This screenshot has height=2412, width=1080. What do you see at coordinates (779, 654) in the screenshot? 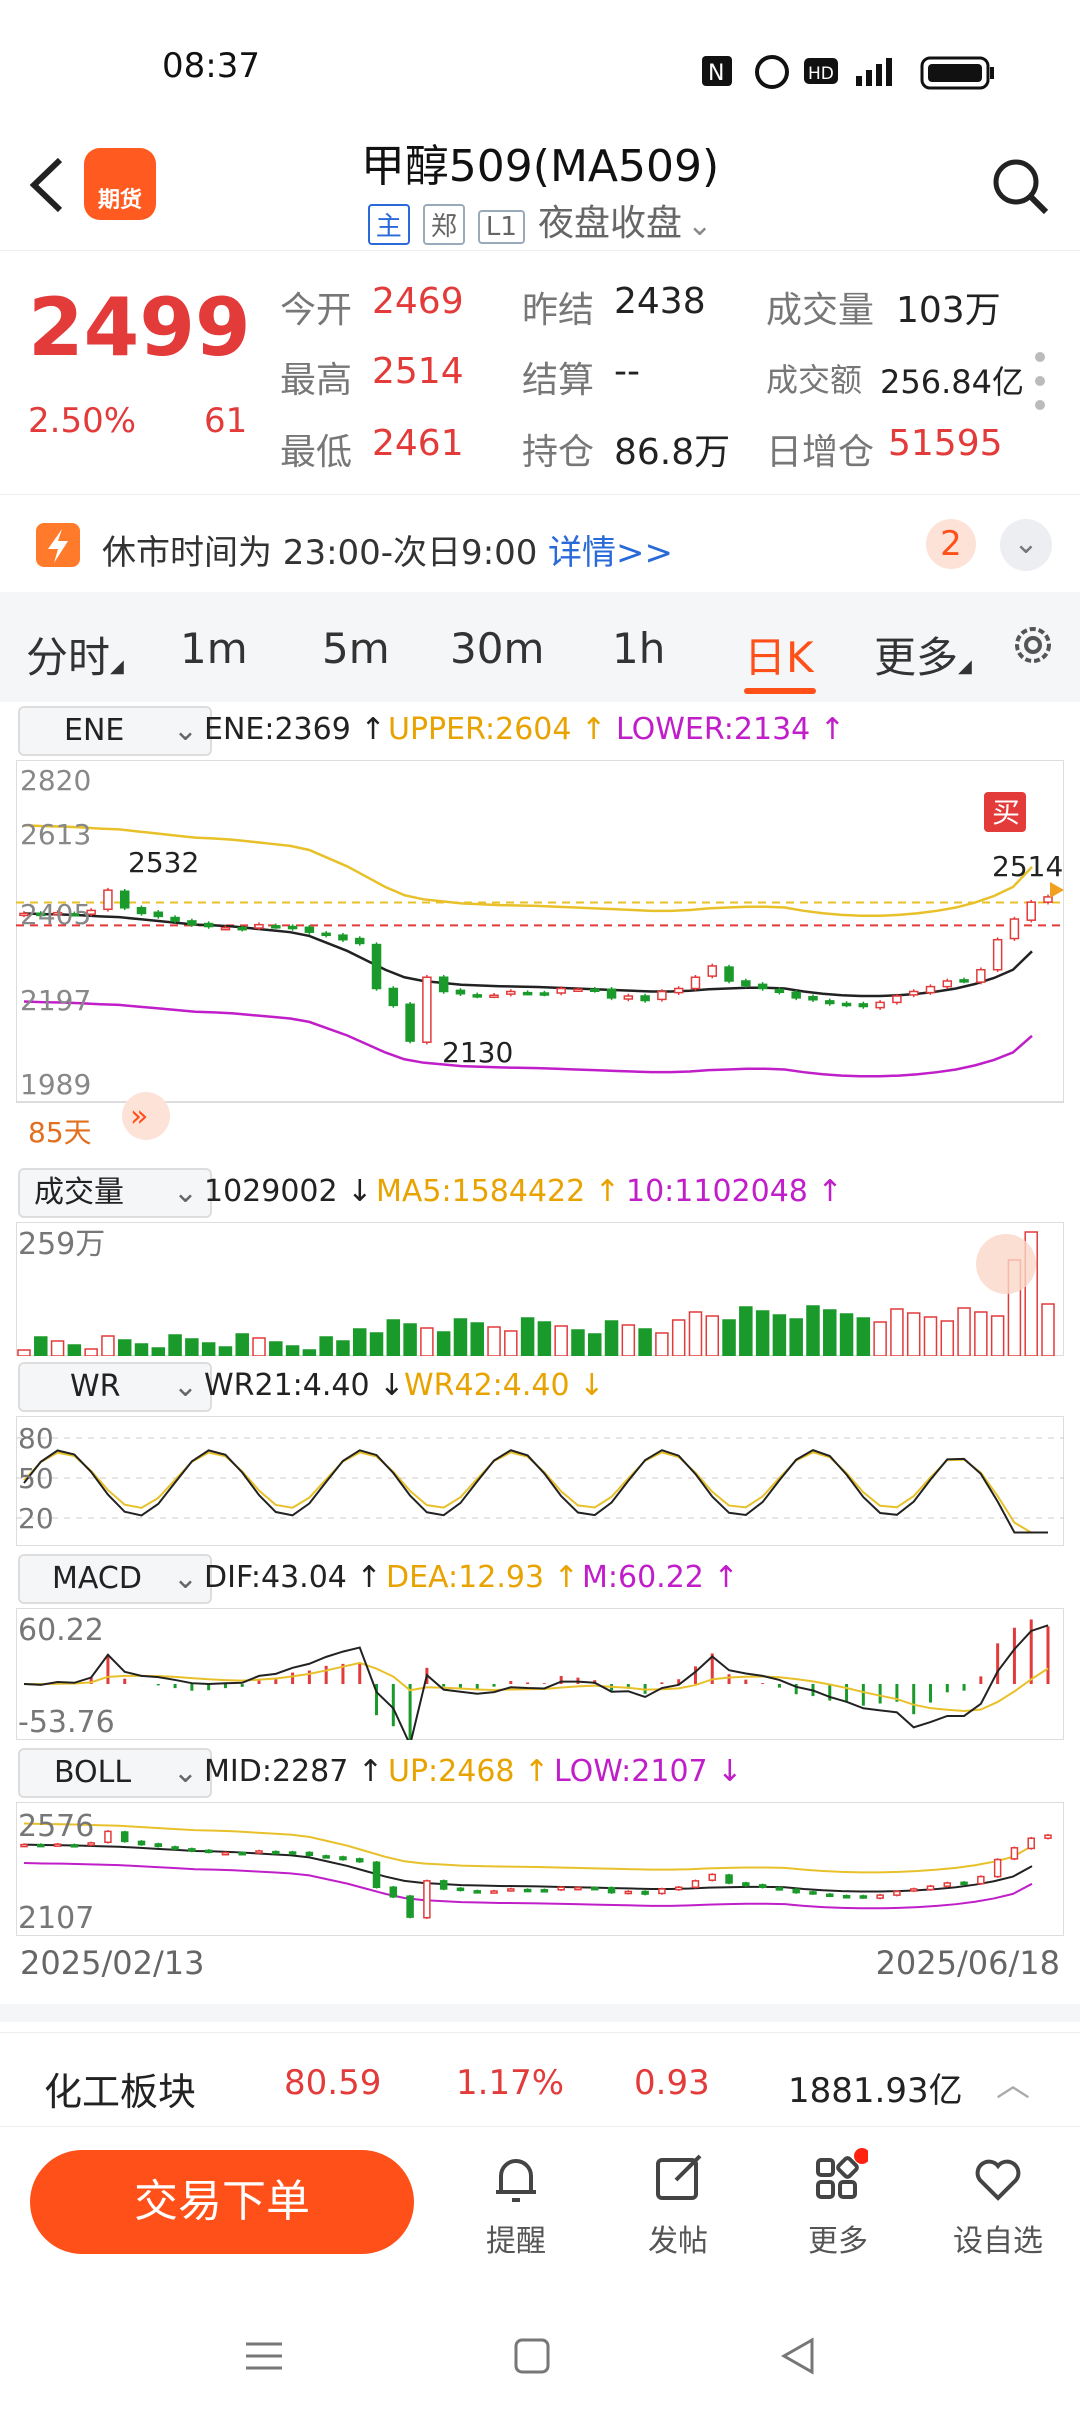
I see `tab-daily-k: 日K` at bounding box center [779, 654].